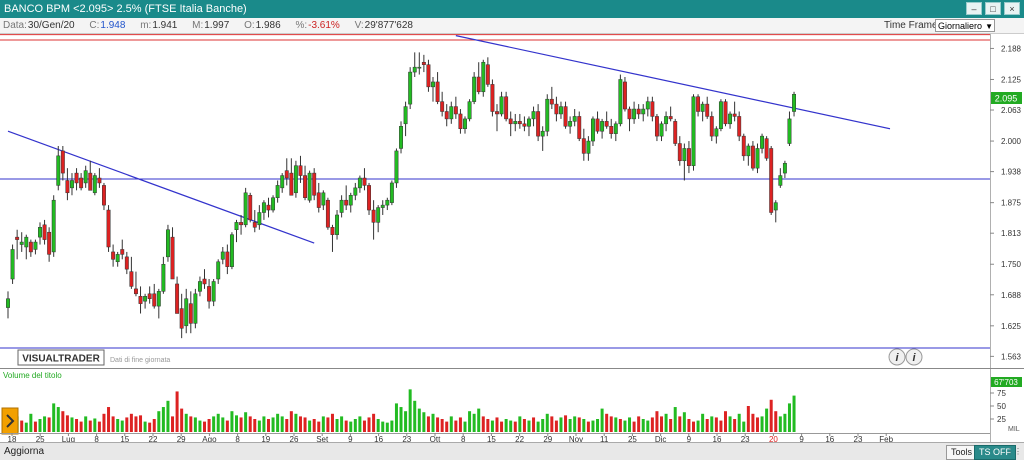 The image size is (1024, 460). What do you see at coordinates (265, 438) in the screenshot?
I see `time-tick-label: 19` at bounding box center [265, 438].